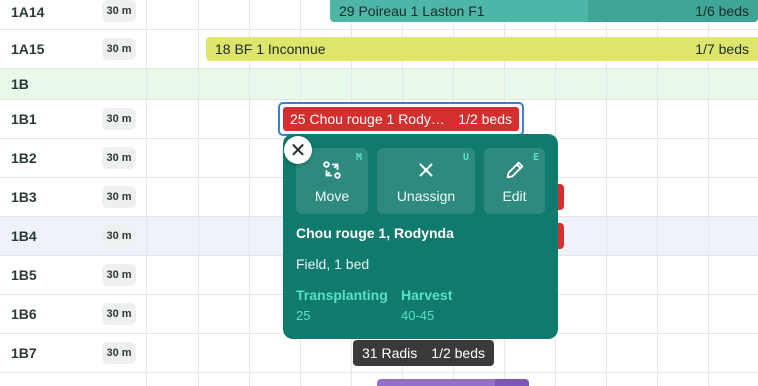  I want to click on edit-button: E Edit, so click(514, 181).